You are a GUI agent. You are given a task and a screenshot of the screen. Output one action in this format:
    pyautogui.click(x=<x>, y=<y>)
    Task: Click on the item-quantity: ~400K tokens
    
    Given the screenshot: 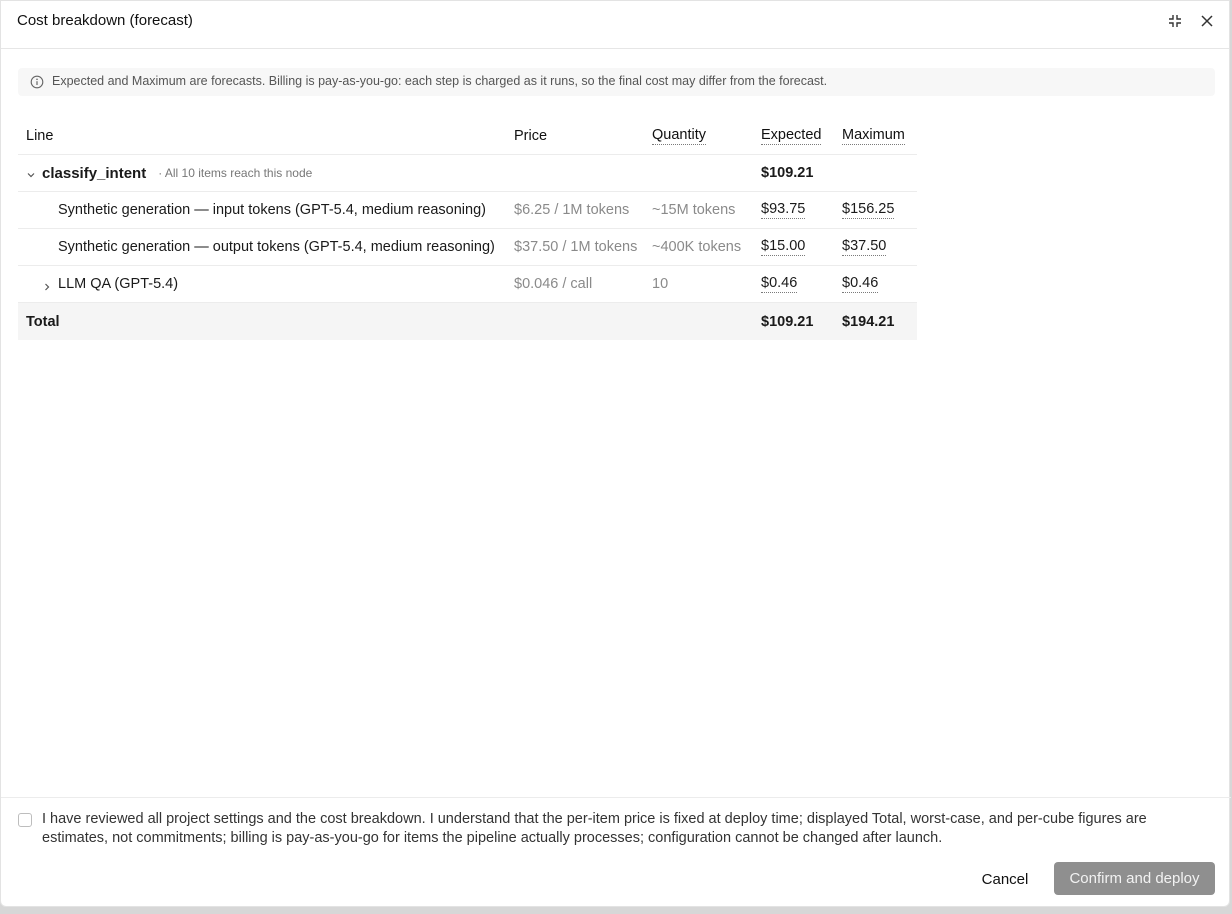 What is the action you would take?
    pyautogui.click(x=697, y=247)
    